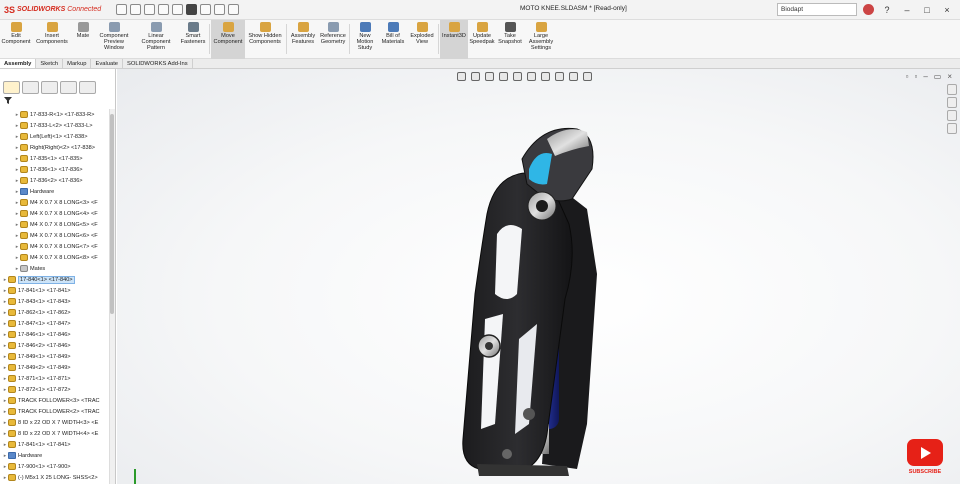  I want to click on tree-item: ▸ 8 ID x 22 OD X 7 WIDTH<3> <E, so click(54, 422).